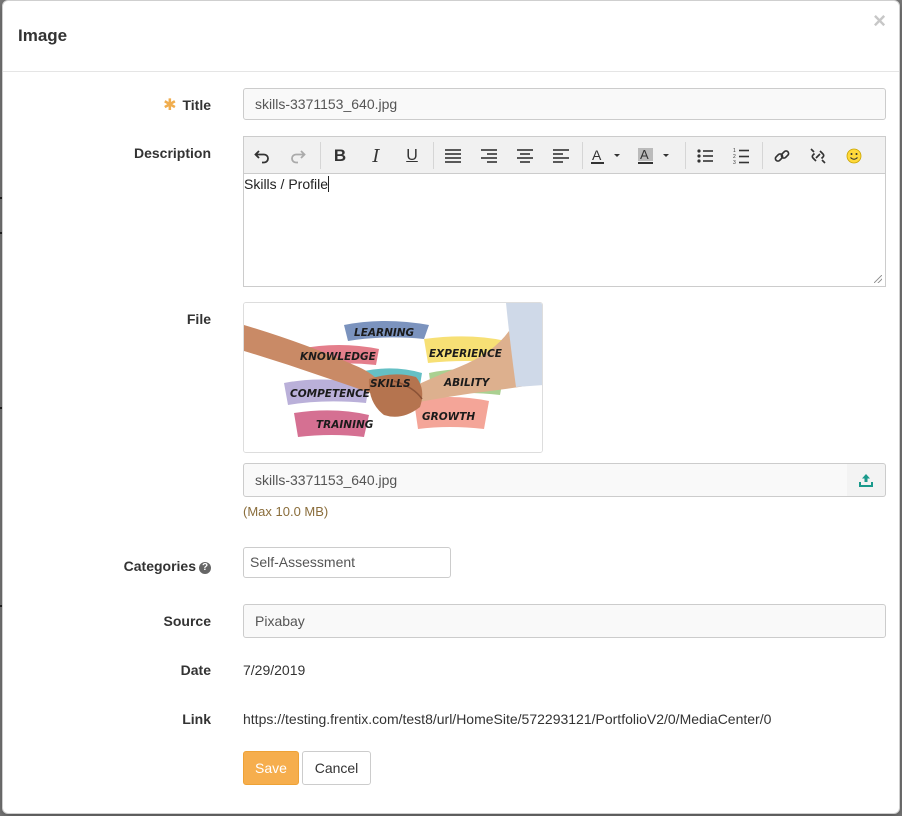  I want to click on title-label: ✱ Title, so click(187, 105).